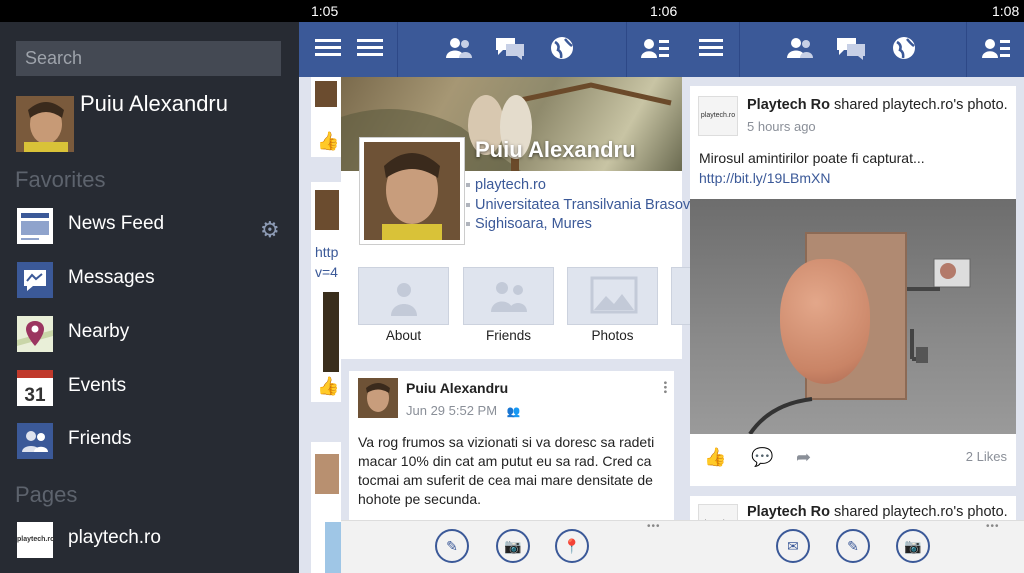 The height and width of the screenshot is (573, 1024). What do you see at coordinates (765, 178) in the screenshot?
I see `story-link: http://bit.ly/19LBmXN` at bounding box center [765, 178].